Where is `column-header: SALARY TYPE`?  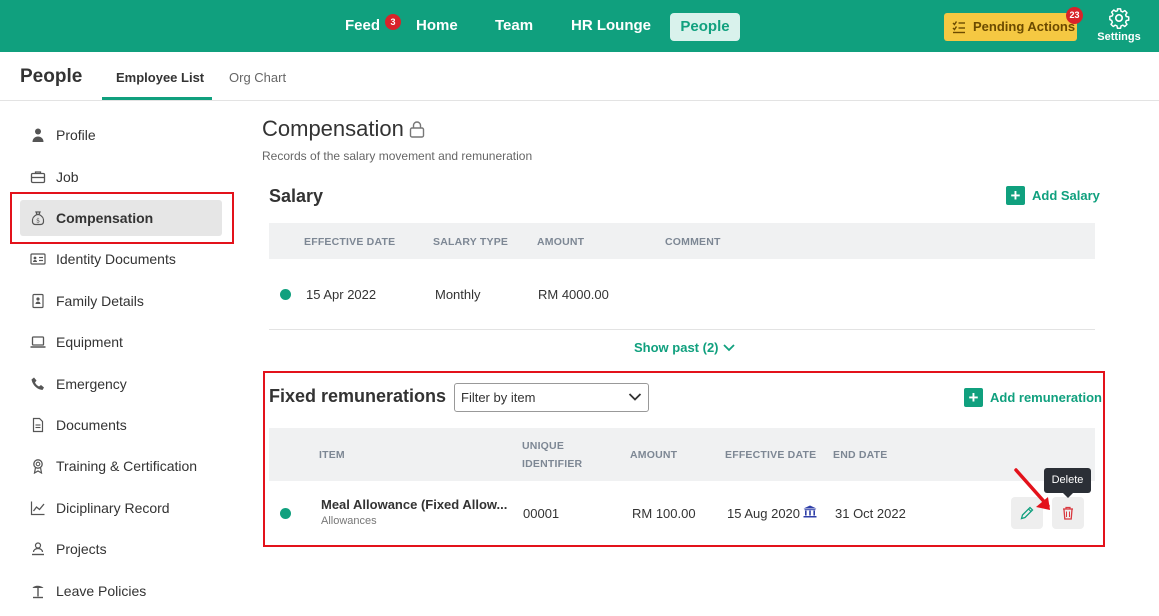
column-header: SALARY TYPE is located at coordinates (471, 242).